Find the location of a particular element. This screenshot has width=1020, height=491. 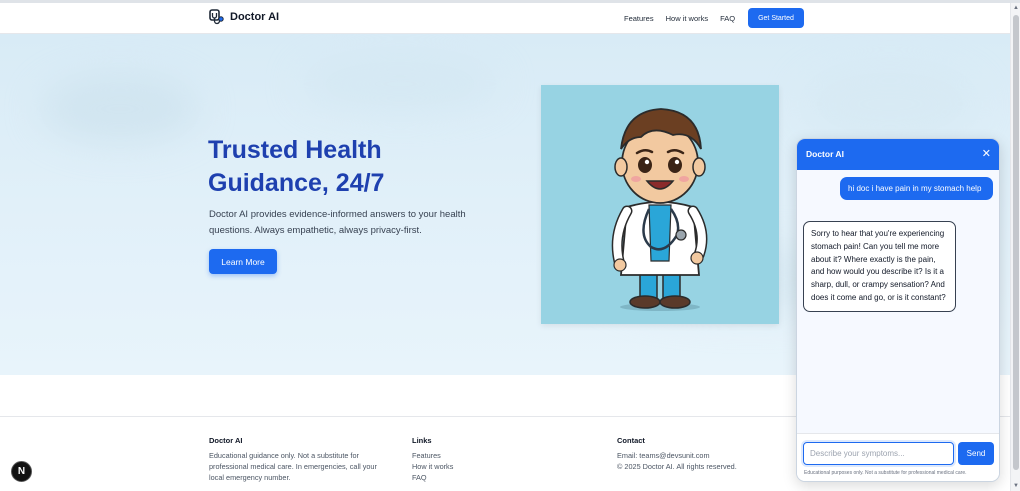

scroll-up-arrow-icon: ▲ is located at coordinates (1016, 8).